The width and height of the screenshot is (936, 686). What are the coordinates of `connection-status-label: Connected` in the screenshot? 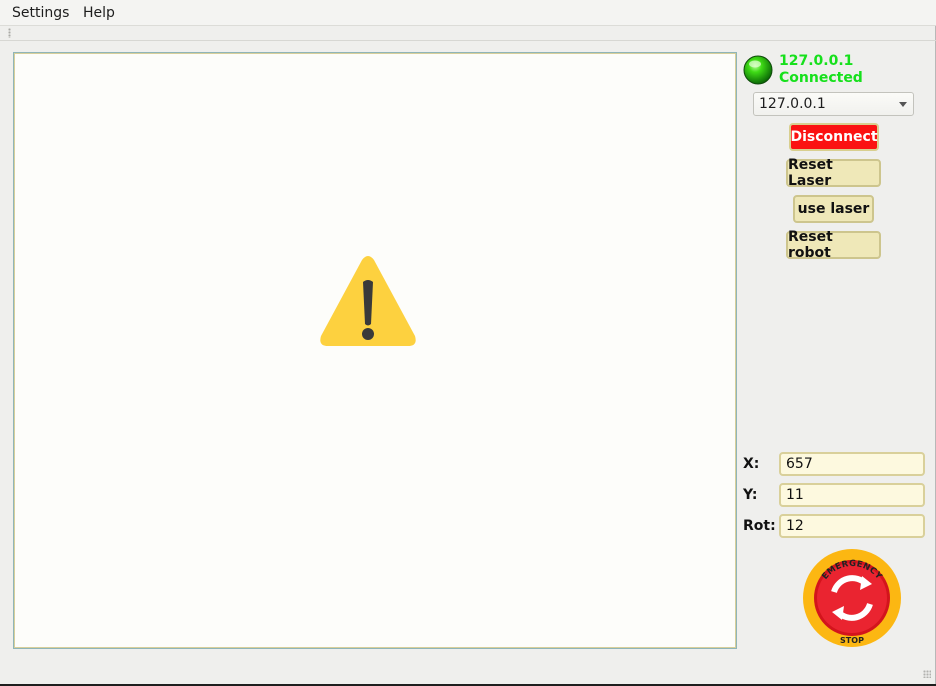 It's located at (821, 78).